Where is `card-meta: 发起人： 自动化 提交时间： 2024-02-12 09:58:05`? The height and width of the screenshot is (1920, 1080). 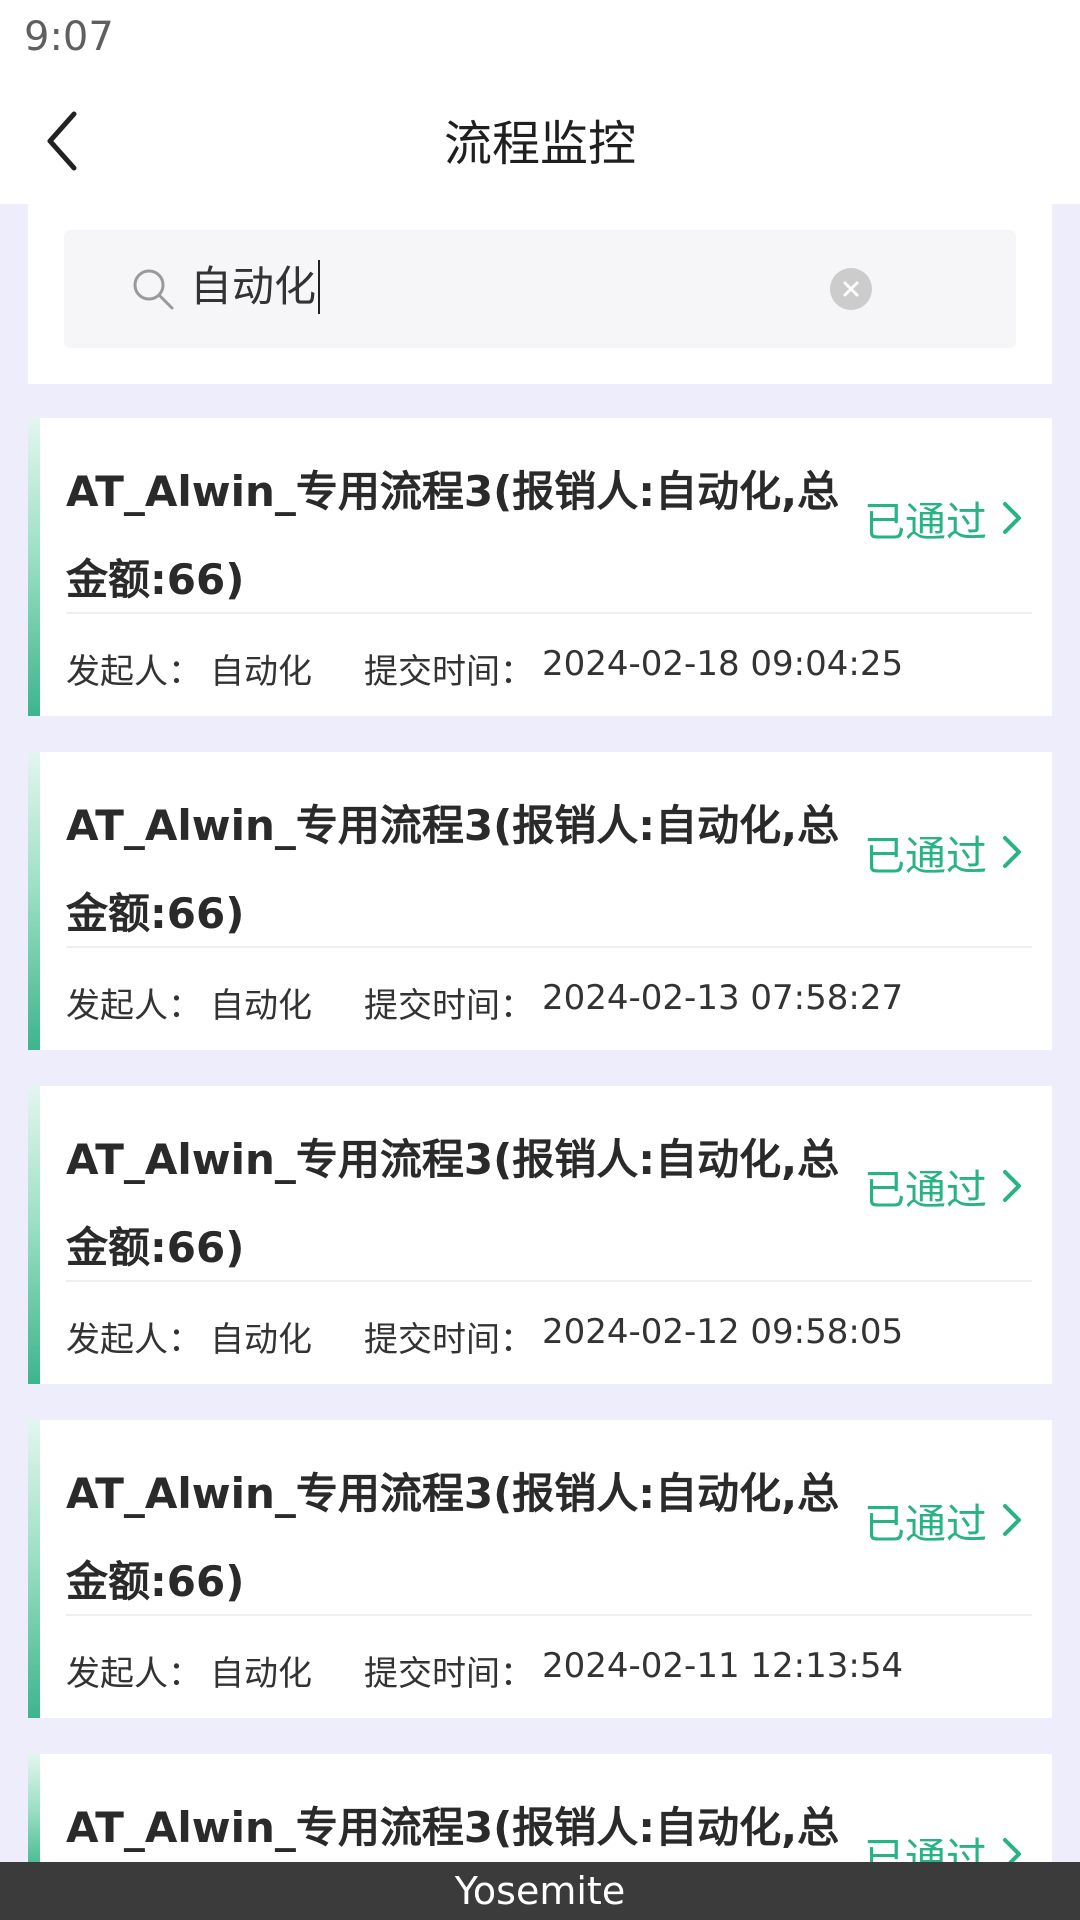
card-meta: 发起人： 自动化 提交时间： 2024-02-12 09:58:05 is located at coordinates (484, 1338).